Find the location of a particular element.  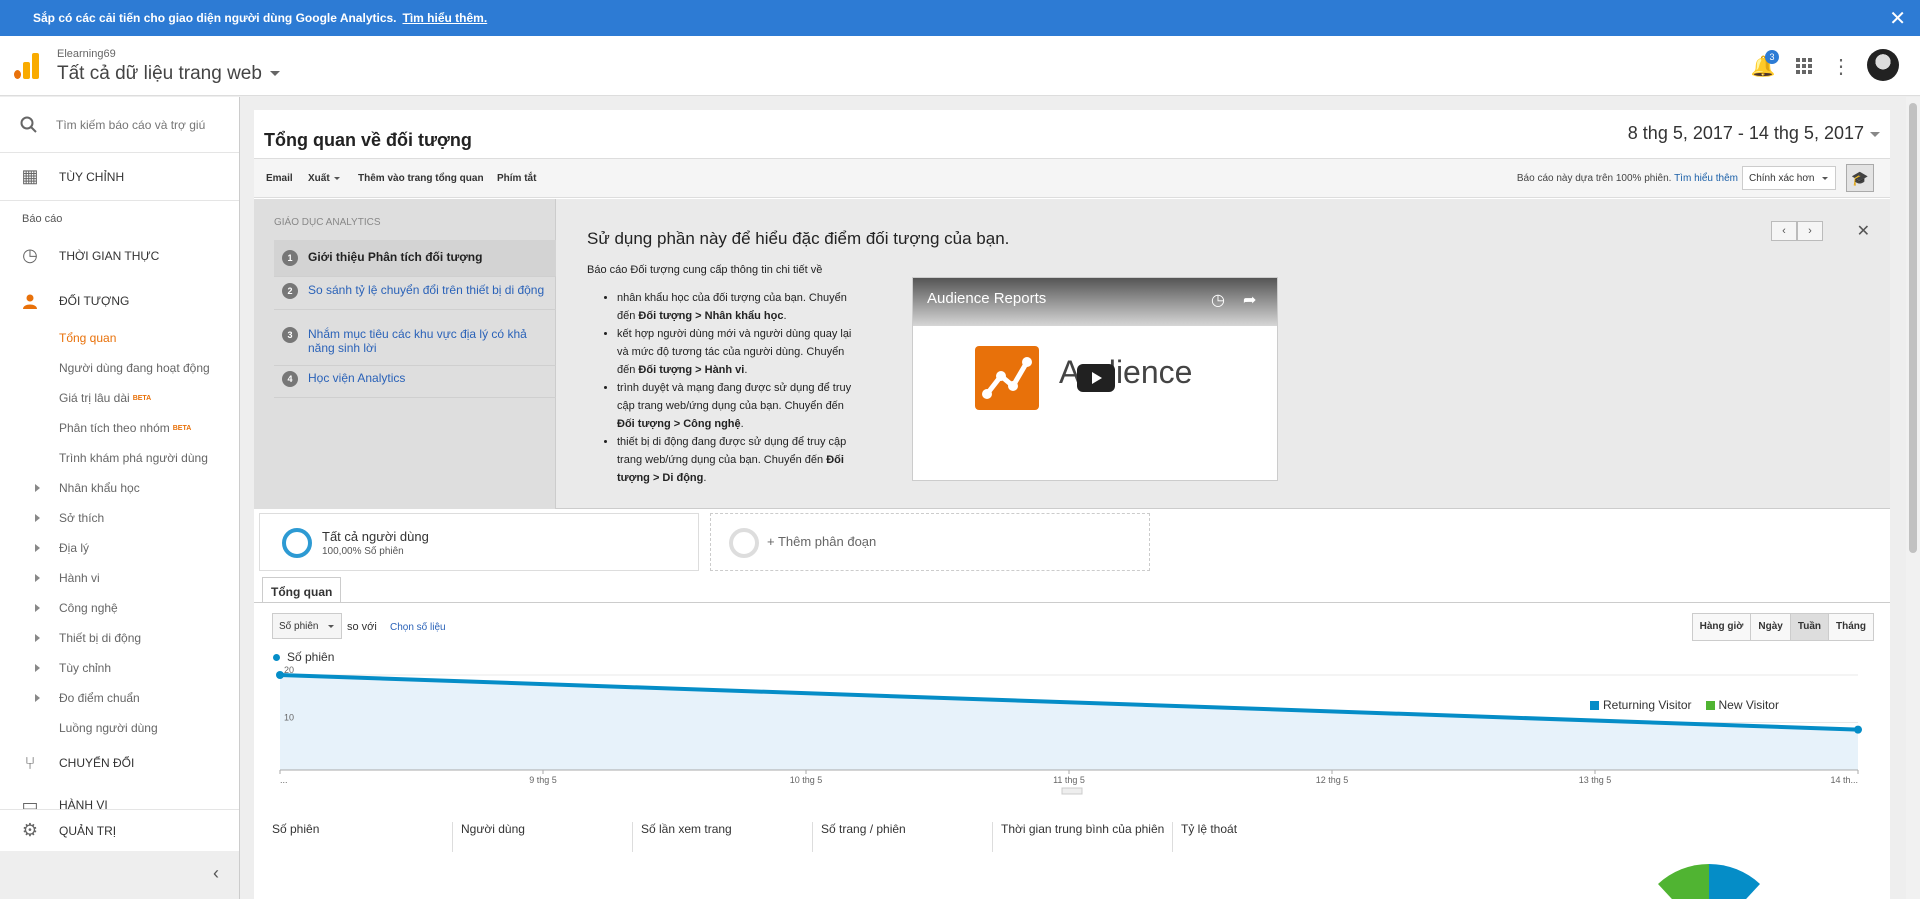

sidebar-subitem: Địa lý is located at coordinates (119, 548).